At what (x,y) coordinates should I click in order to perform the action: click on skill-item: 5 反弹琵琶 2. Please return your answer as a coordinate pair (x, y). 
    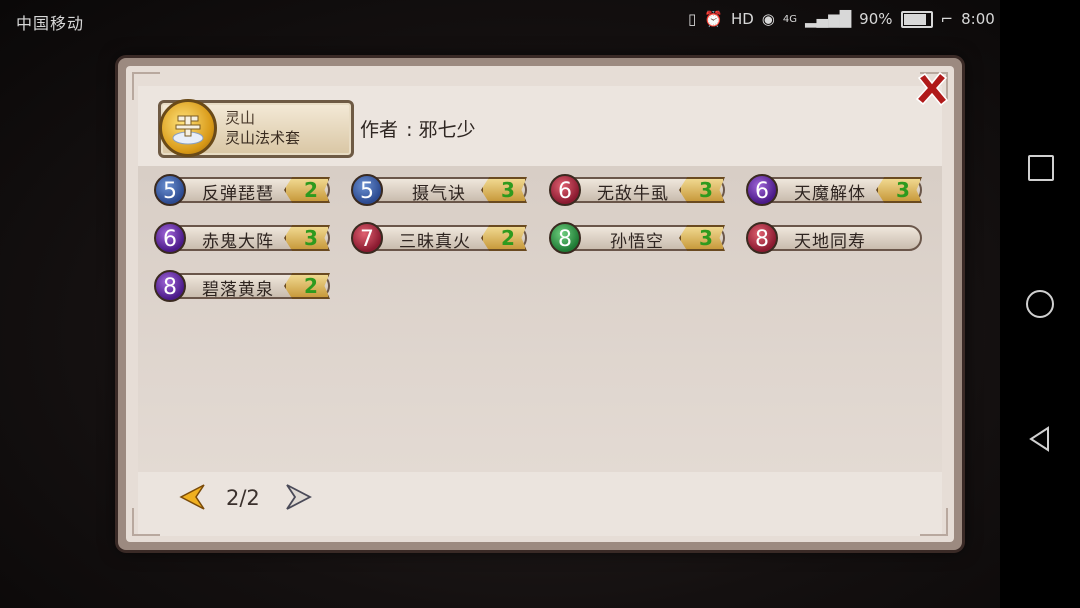
    Looking at the image, I should click on (242, 190).